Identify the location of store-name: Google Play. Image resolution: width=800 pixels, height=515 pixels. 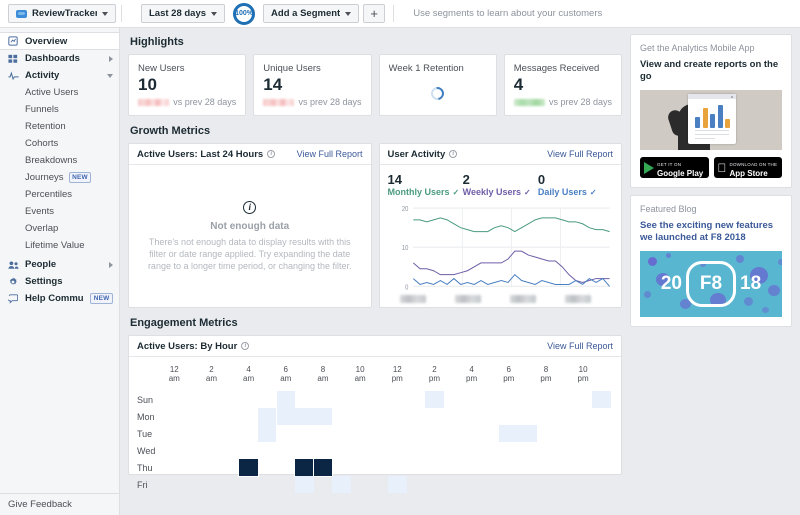
(680, 173).